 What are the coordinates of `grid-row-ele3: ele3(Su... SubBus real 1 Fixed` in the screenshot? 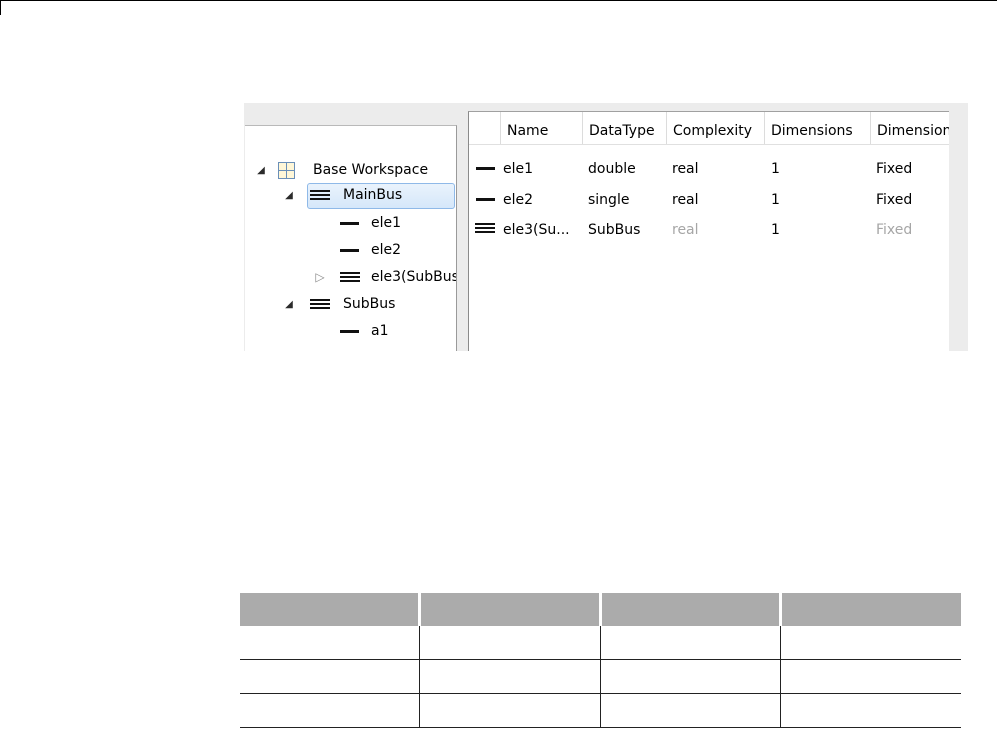 It's located at (709, 230).